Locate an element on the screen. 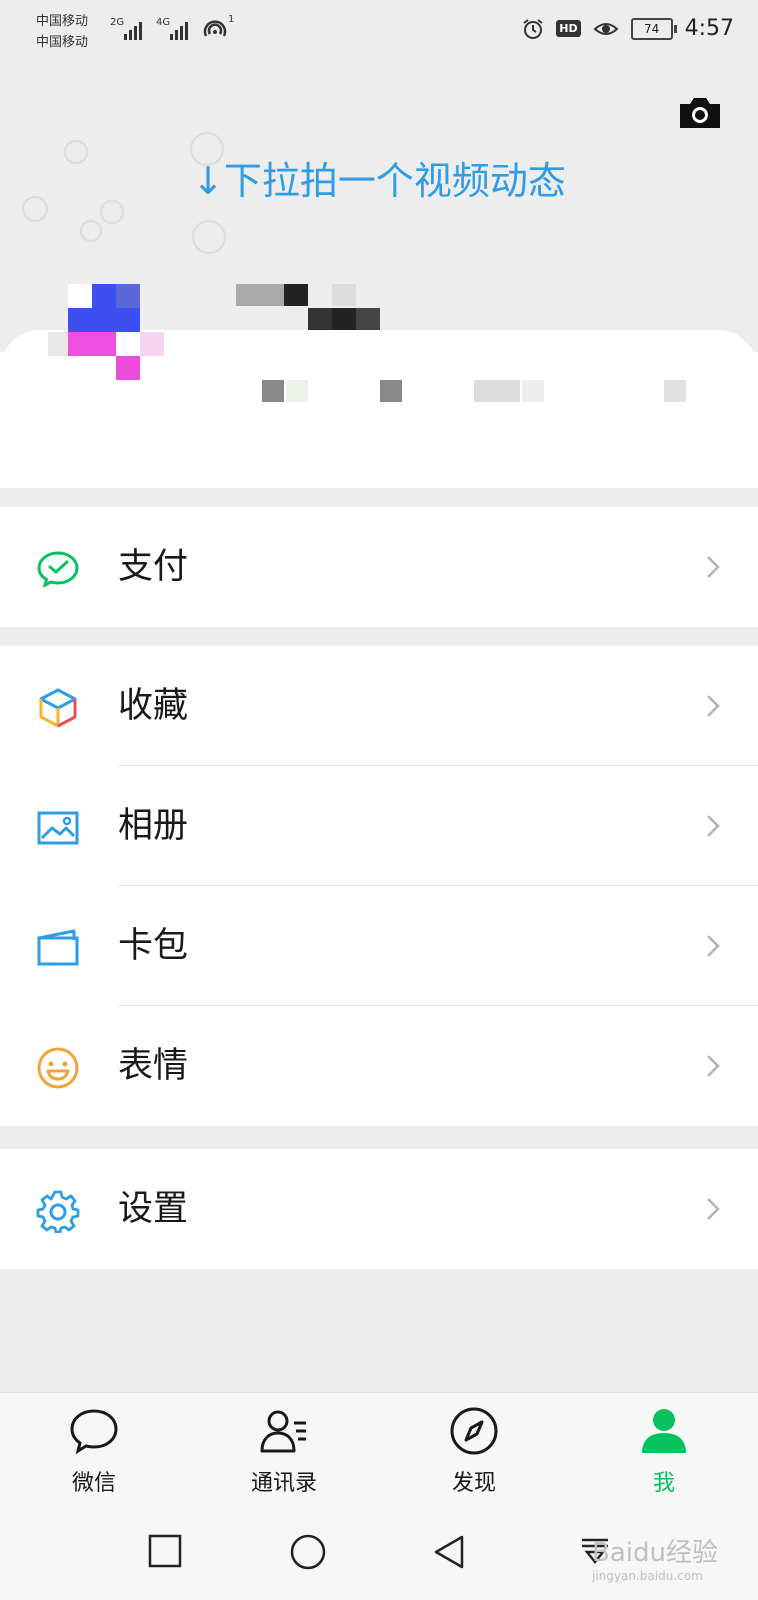  card-icon is located at coordinates (58, 947).